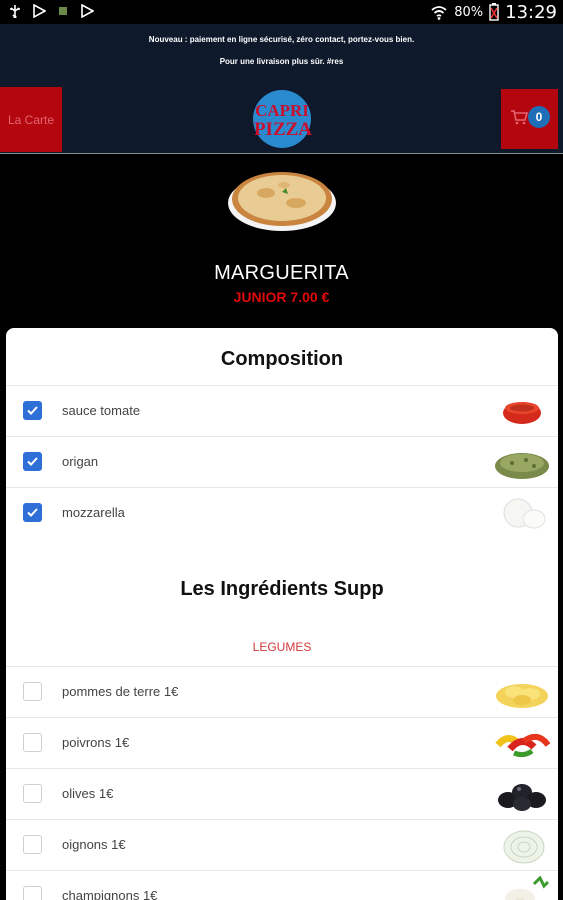 The height and width of the screenshot is (900, 563). Describe the element at coordinates (439, 13) in the screenshot. I see `wifi-icon` at that location.